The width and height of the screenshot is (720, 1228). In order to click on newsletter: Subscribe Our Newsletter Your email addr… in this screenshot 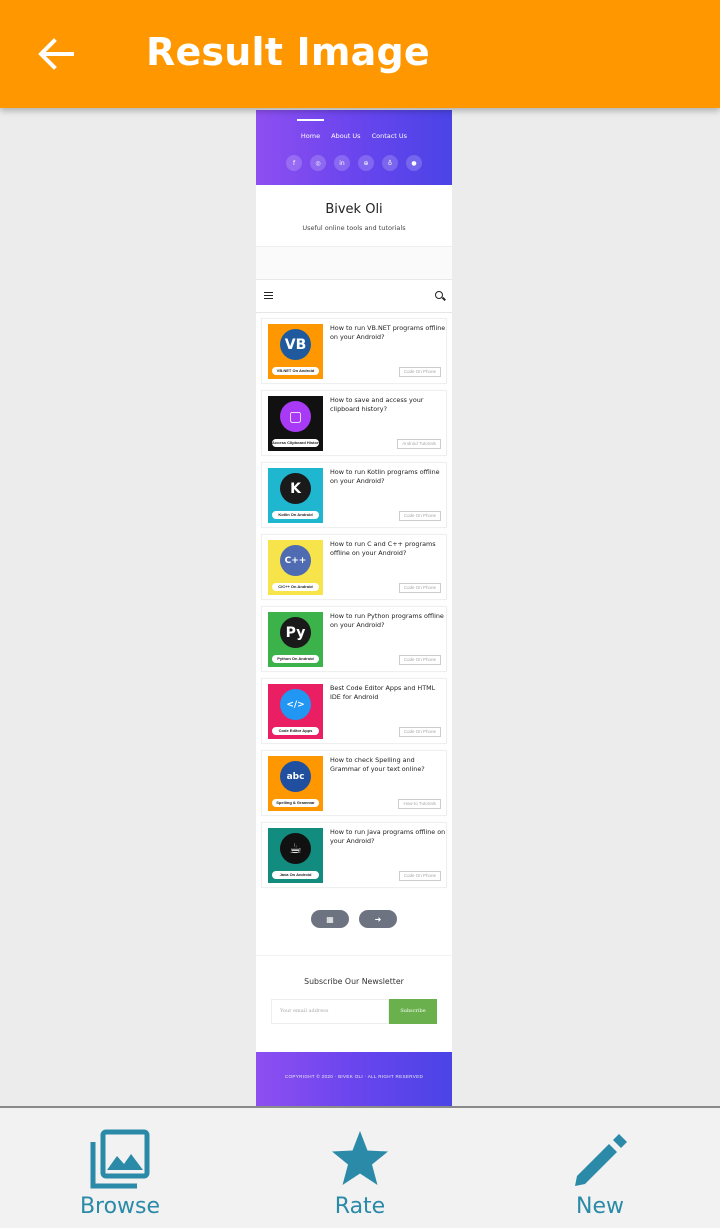, I will do `click(354, 1002)`.